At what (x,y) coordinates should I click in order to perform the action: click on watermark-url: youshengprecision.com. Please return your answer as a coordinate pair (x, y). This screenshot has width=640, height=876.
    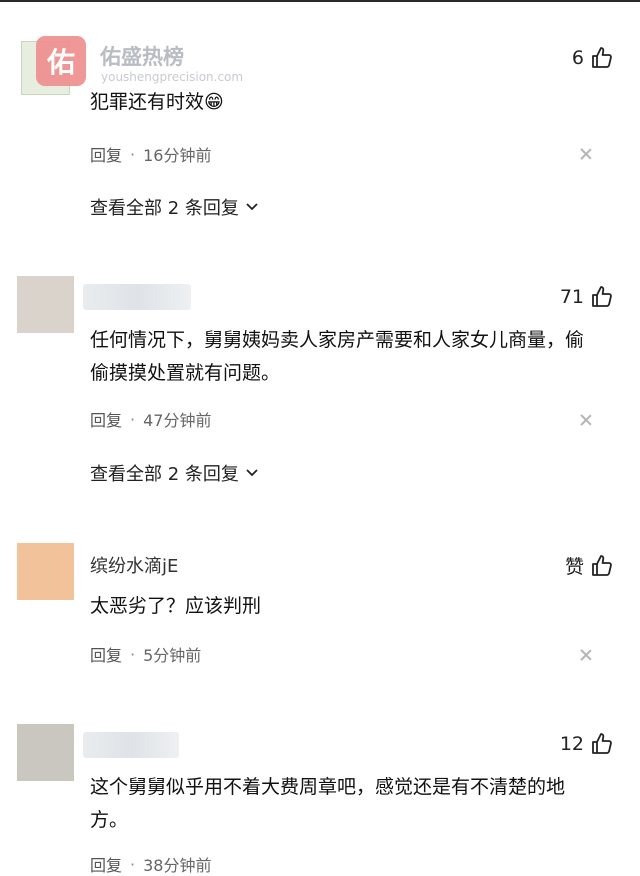
    Looking at the image, I should click on (172, 77).